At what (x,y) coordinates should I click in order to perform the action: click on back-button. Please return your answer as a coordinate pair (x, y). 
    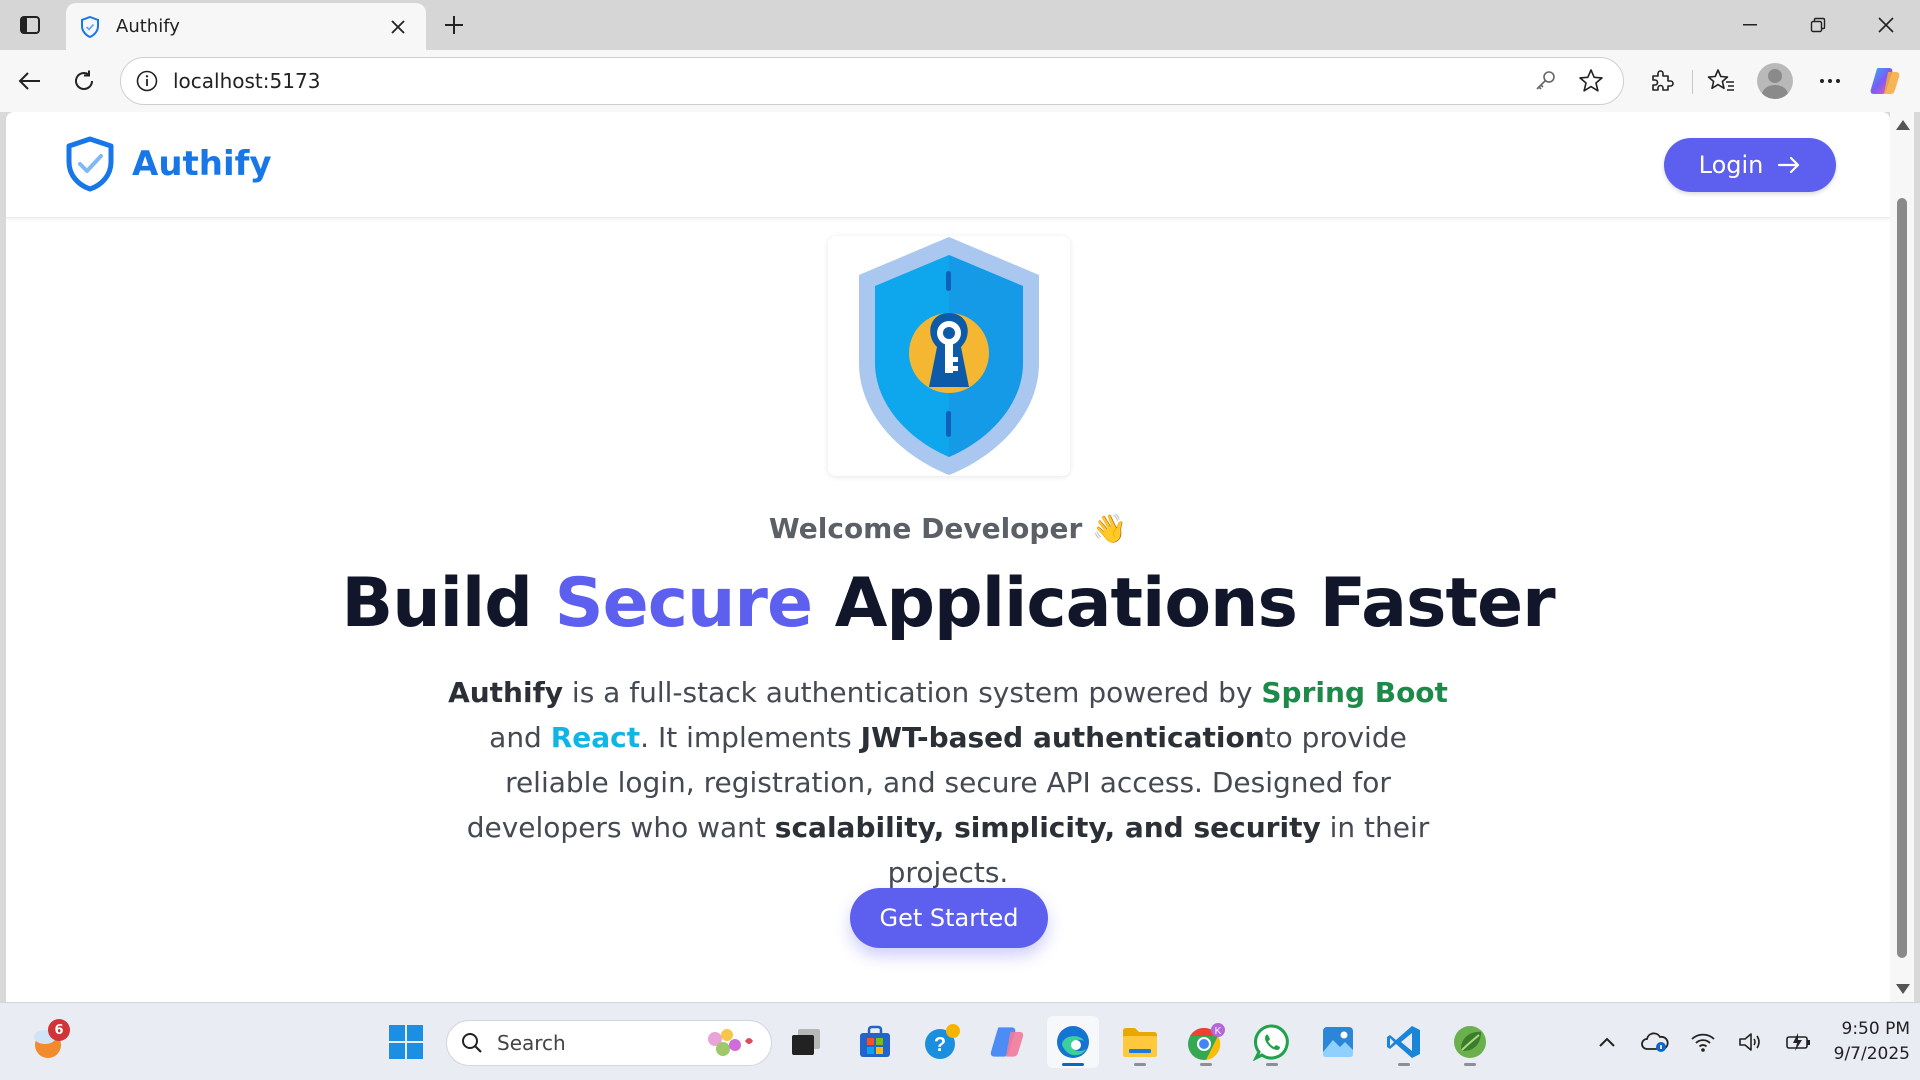
    Looking at the image, I should click on (30, 81).